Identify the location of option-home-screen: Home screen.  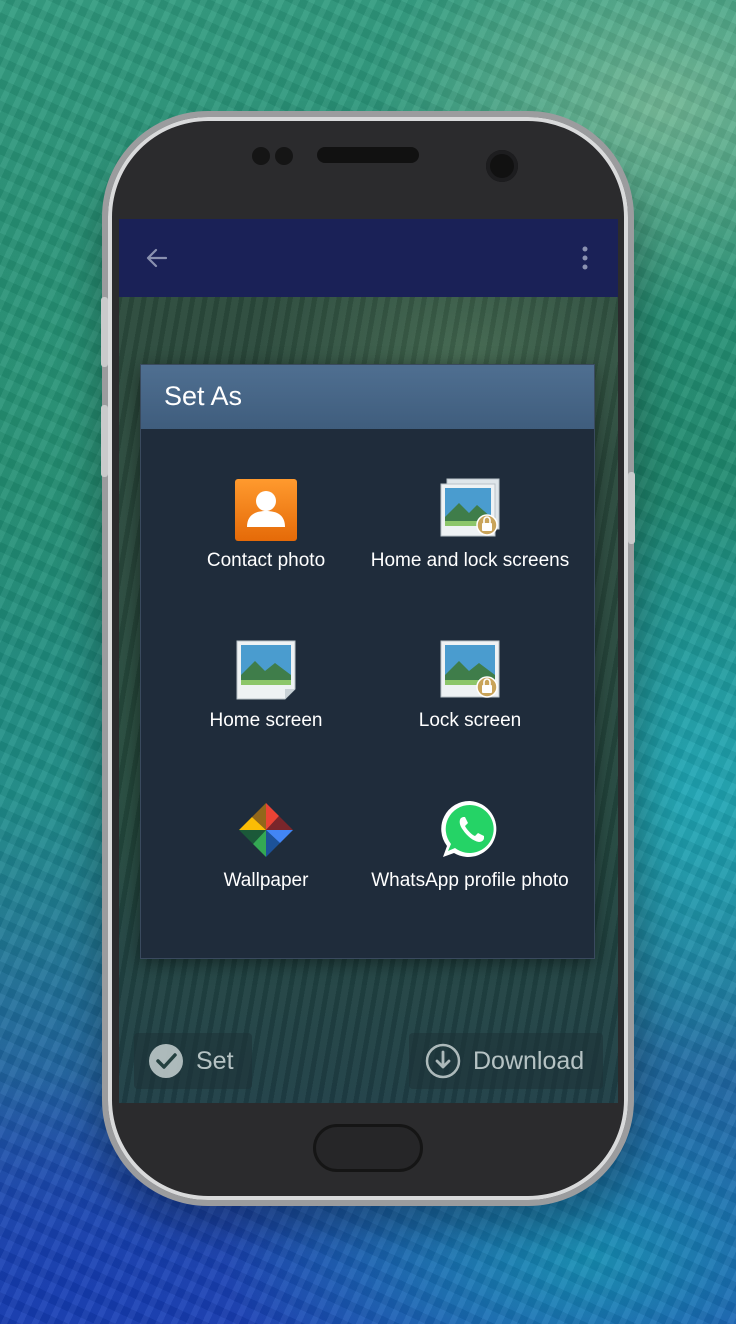
(266, 685).